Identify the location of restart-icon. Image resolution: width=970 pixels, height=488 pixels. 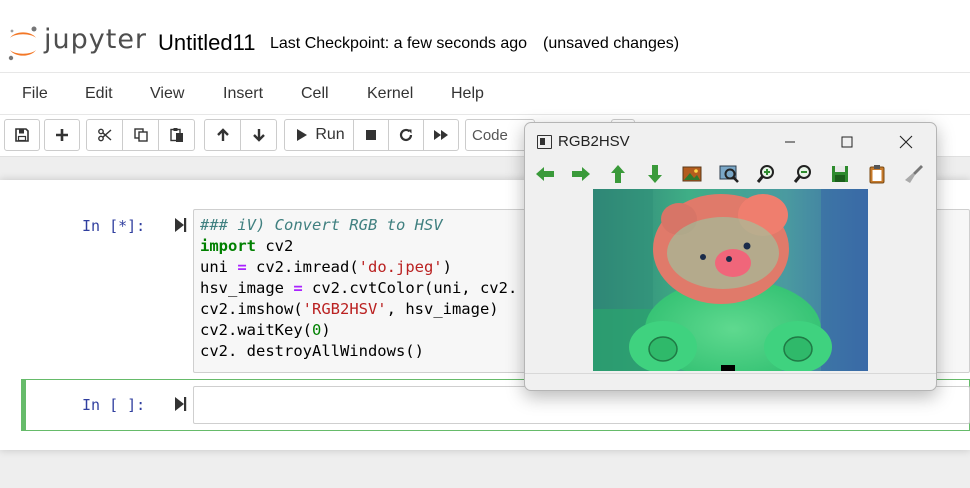
(406, 135).